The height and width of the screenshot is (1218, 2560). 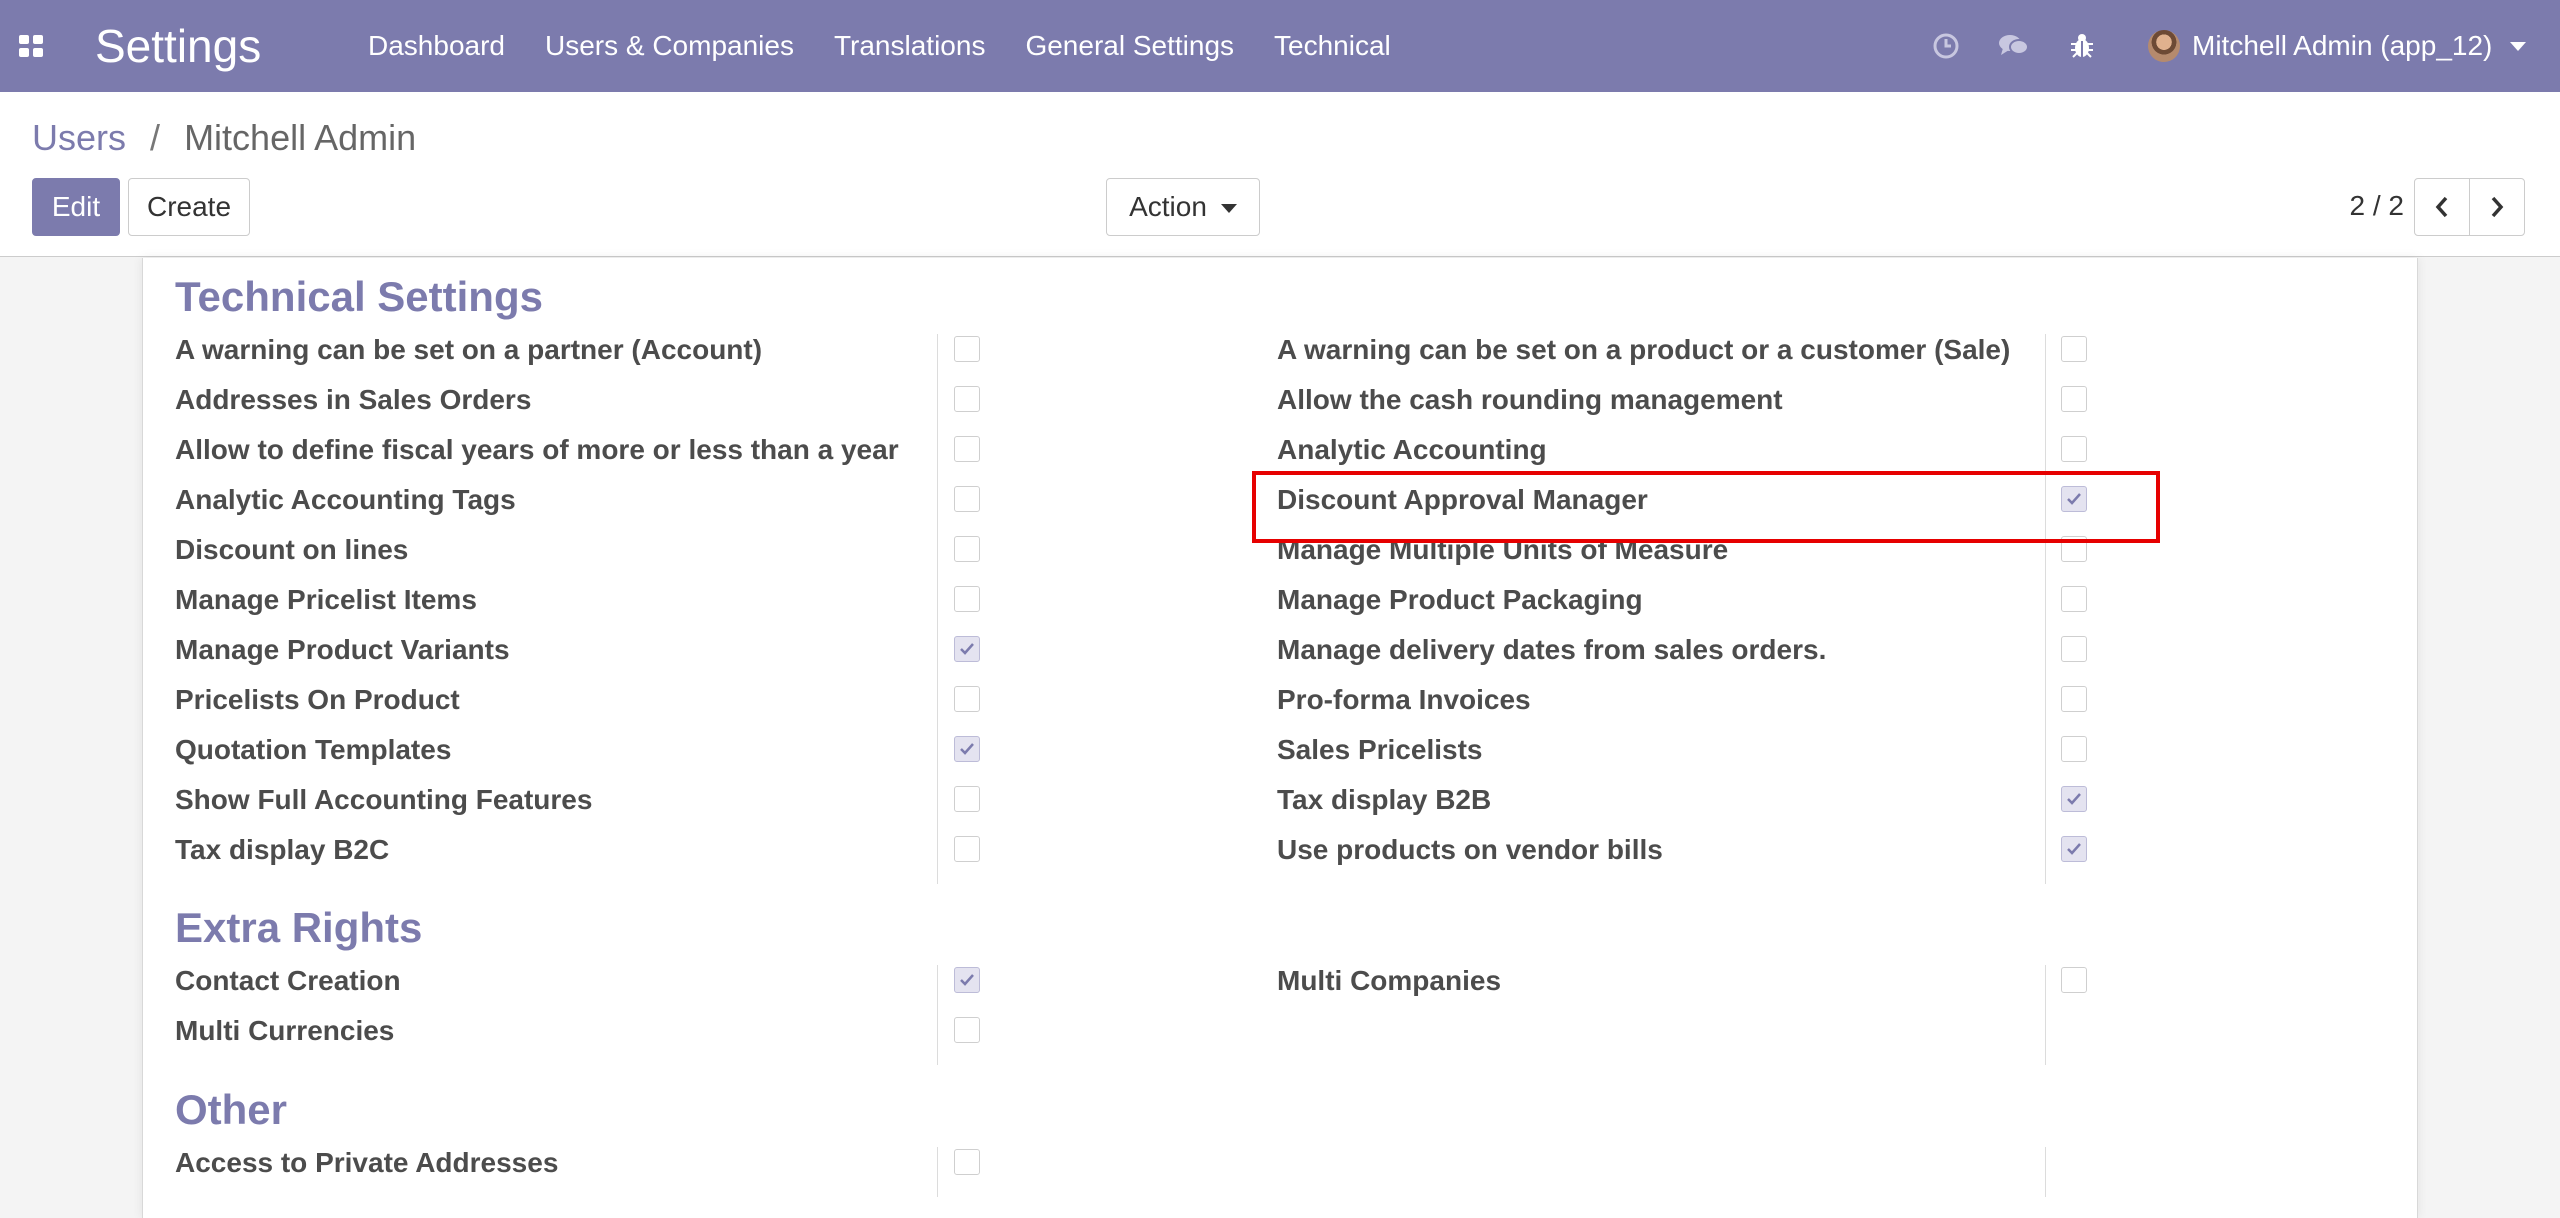 What do you see at coordinates (1412, 449) in the screenshot?
I see `field-label: Analytic Accounting` at bounding box center [1412, 449].